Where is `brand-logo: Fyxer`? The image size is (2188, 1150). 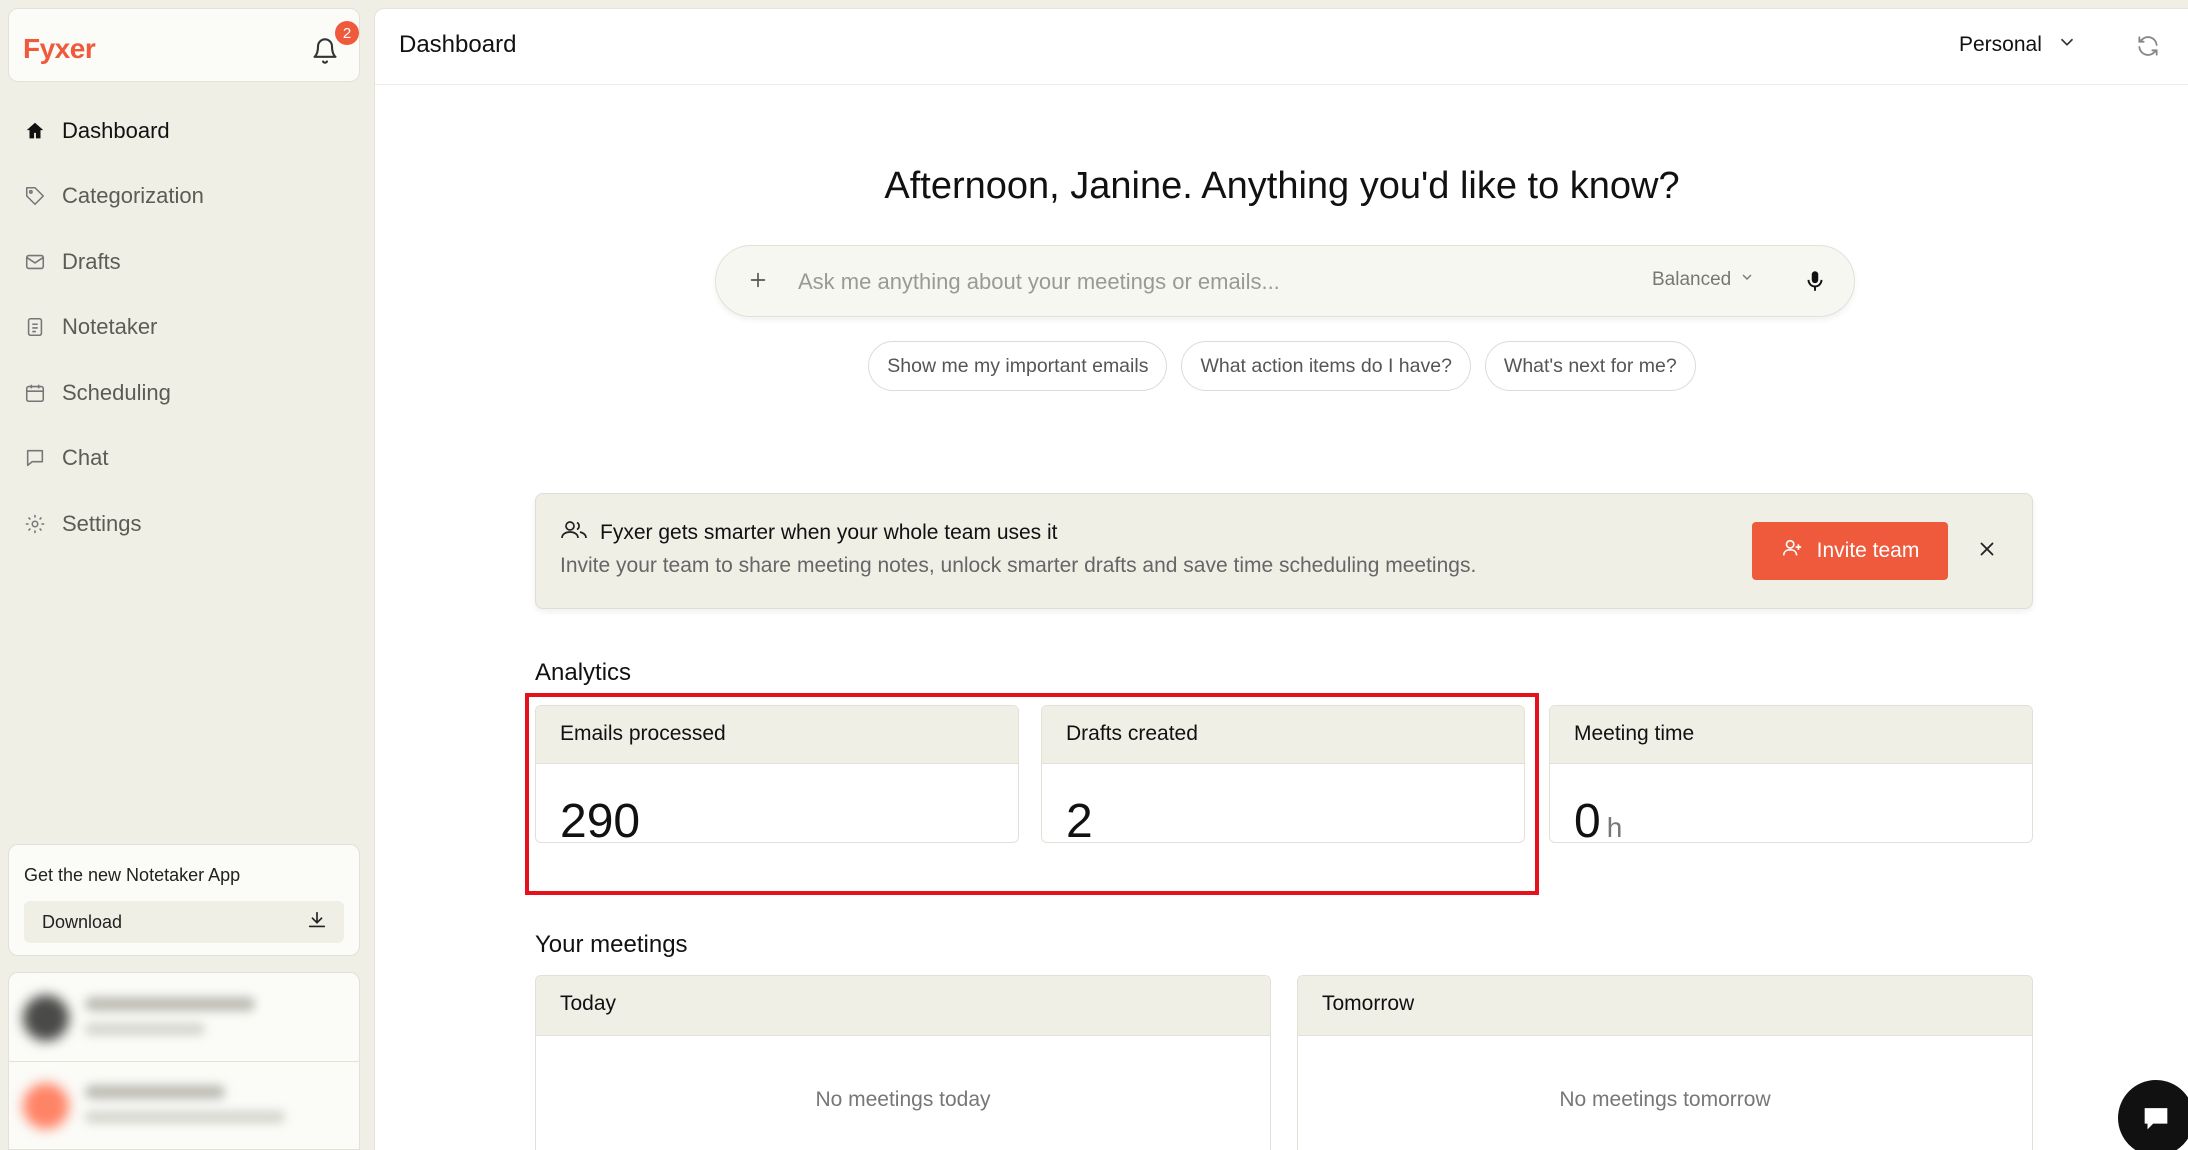 brand-logo: Fyxer is located at coordinates (59, 49).